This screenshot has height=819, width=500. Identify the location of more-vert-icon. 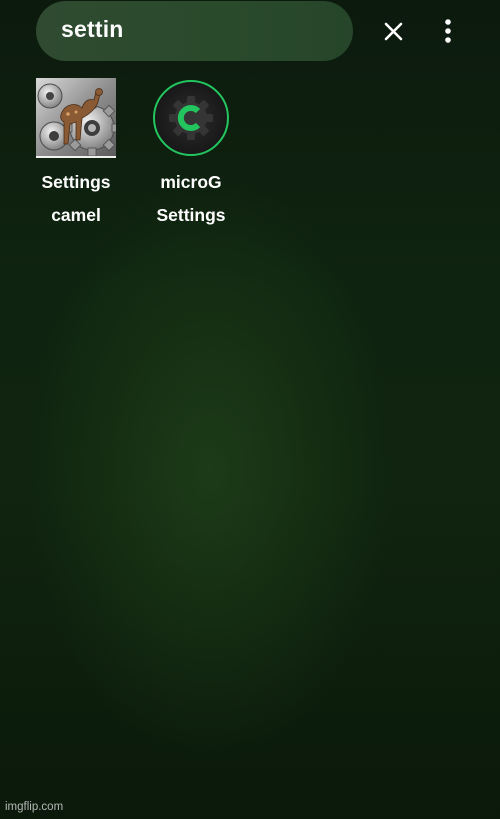
(448, 31).